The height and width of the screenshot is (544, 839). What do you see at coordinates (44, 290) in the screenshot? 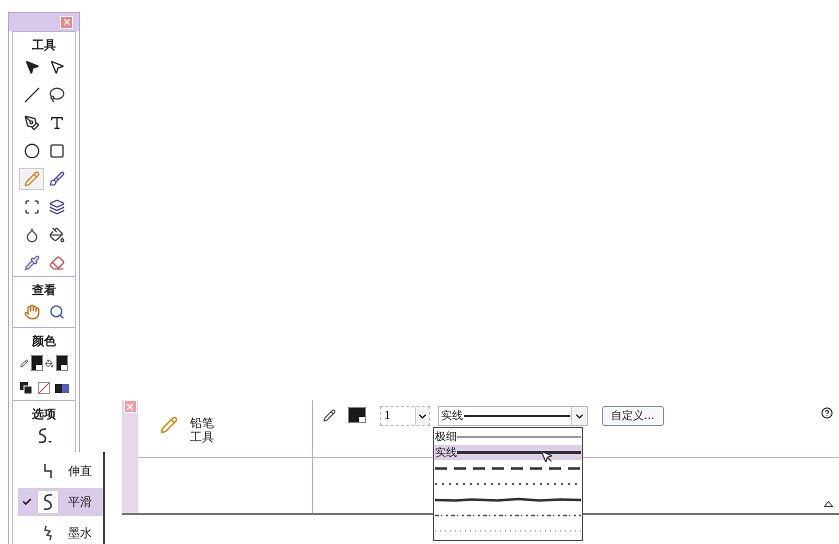
I see `section-title: 查看` at bounding box center [44, 290].